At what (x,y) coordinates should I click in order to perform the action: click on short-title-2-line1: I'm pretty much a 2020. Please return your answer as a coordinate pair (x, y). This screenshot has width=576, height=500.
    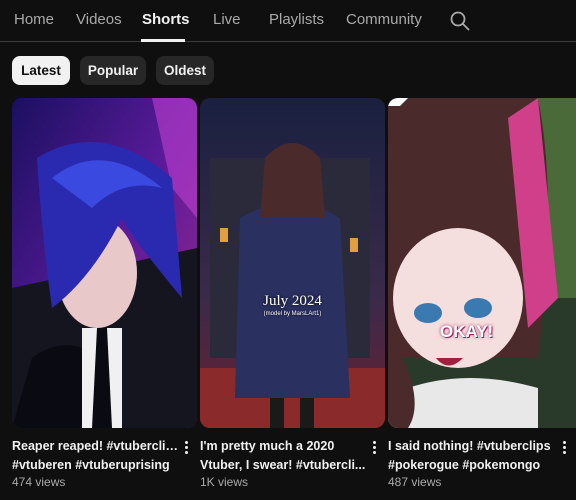
    Looking at the image, I should click on (283, 446).